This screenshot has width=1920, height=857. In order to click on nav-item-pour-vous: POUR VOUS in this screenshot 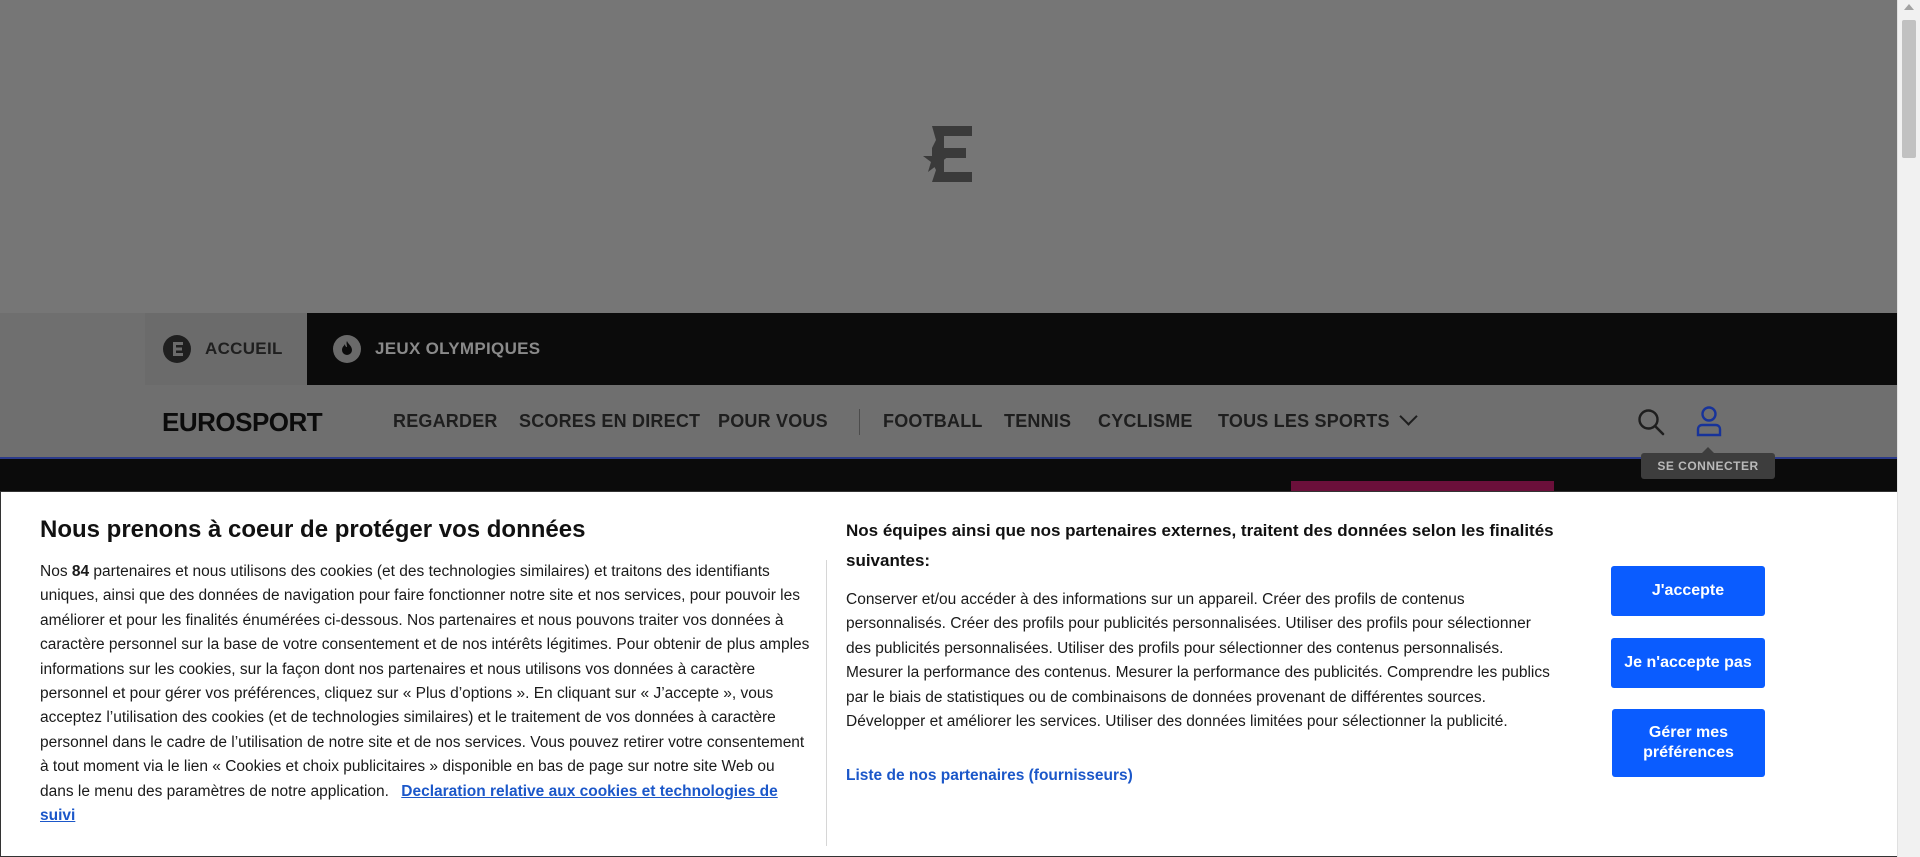, I will do `click(773, 421)`.